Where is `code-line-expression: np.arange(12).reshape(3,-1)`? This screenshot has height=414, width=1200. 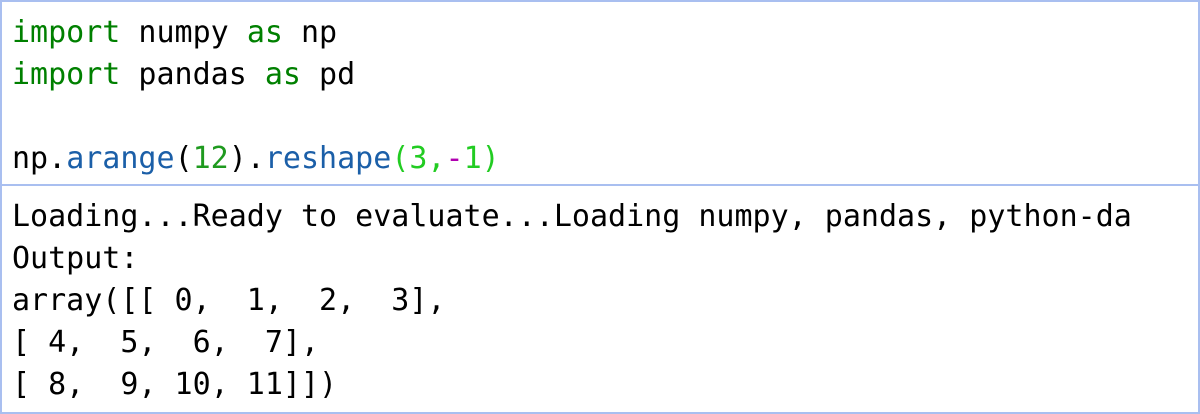
code-line-expression: np.arange(12).reshape(3,-1) is located at coordinates (256, 159).